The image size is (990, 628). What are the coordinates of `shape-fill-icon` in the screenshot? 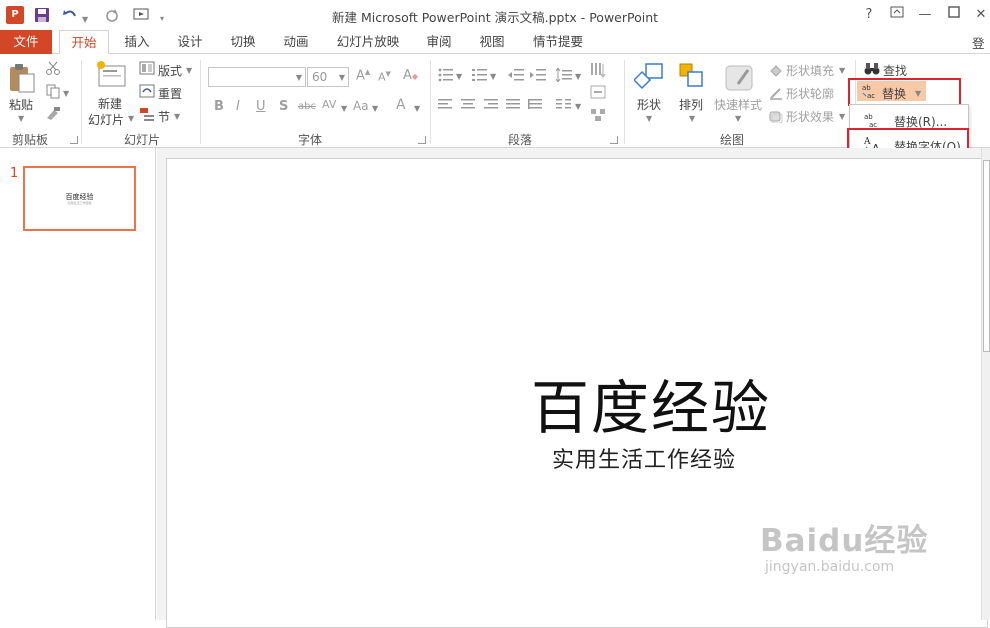 It's located at (776, 71).